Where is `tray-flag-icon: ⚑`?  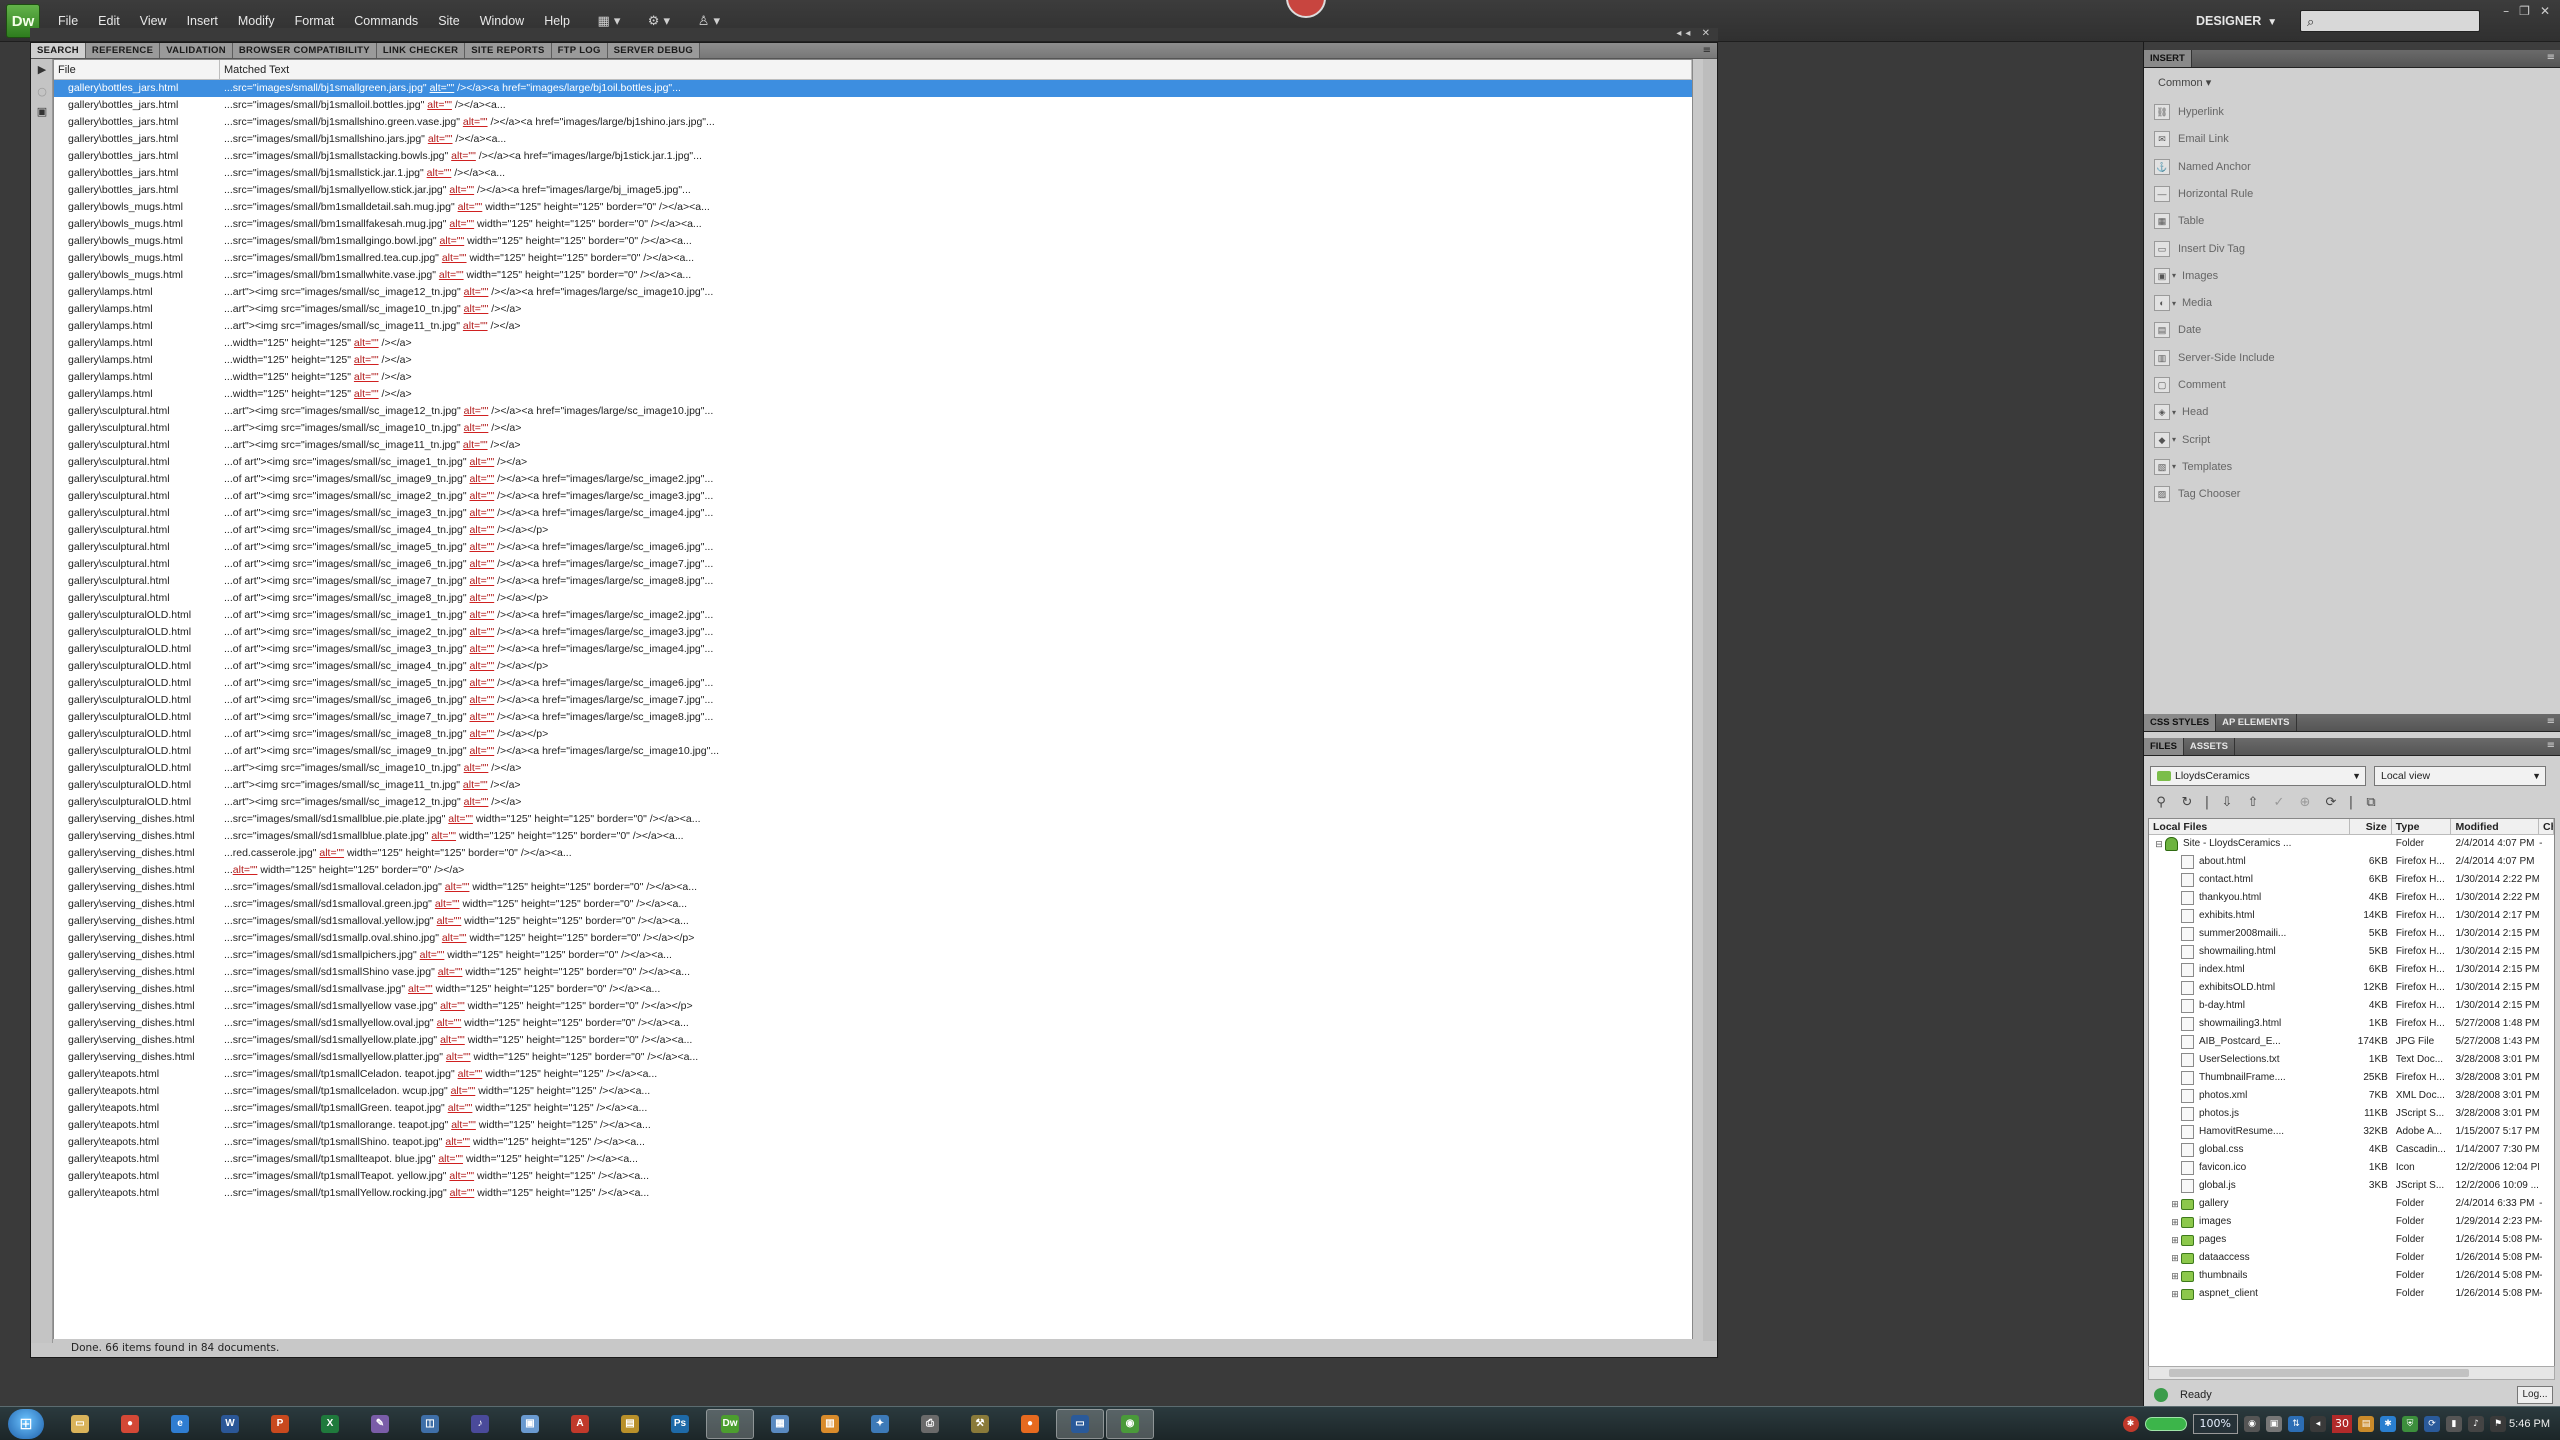 tray-flag-icon: ⚑ is located at coordinates (2498, 1424).